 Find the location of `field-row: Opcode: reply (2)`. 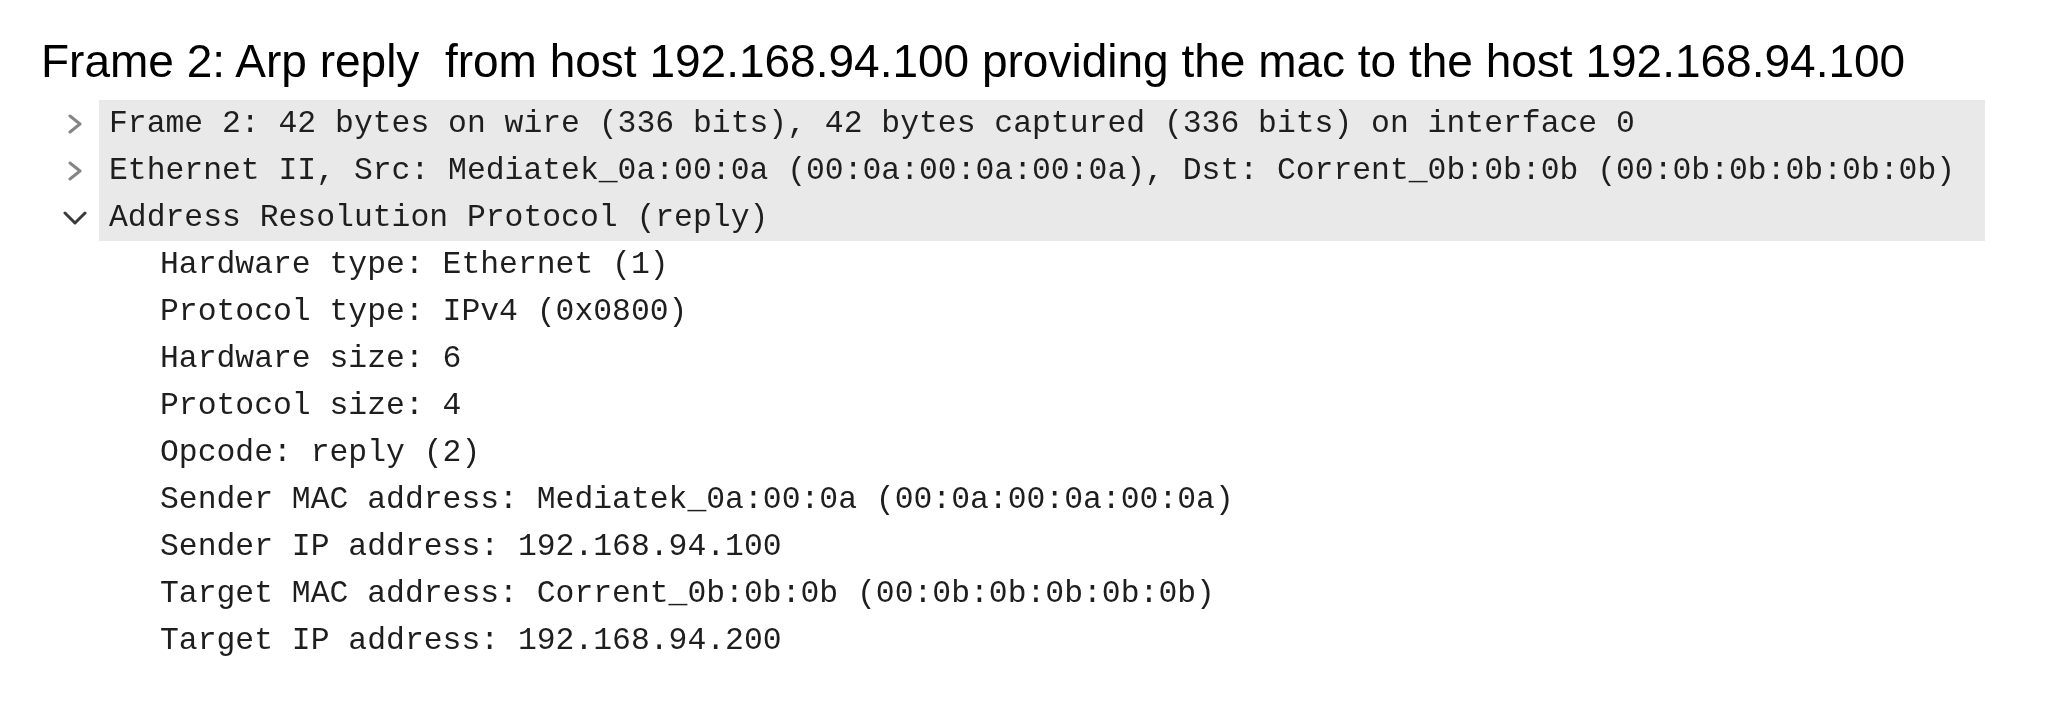

field-row: Opcode: reply (2) is located at coordinates (320, 452).